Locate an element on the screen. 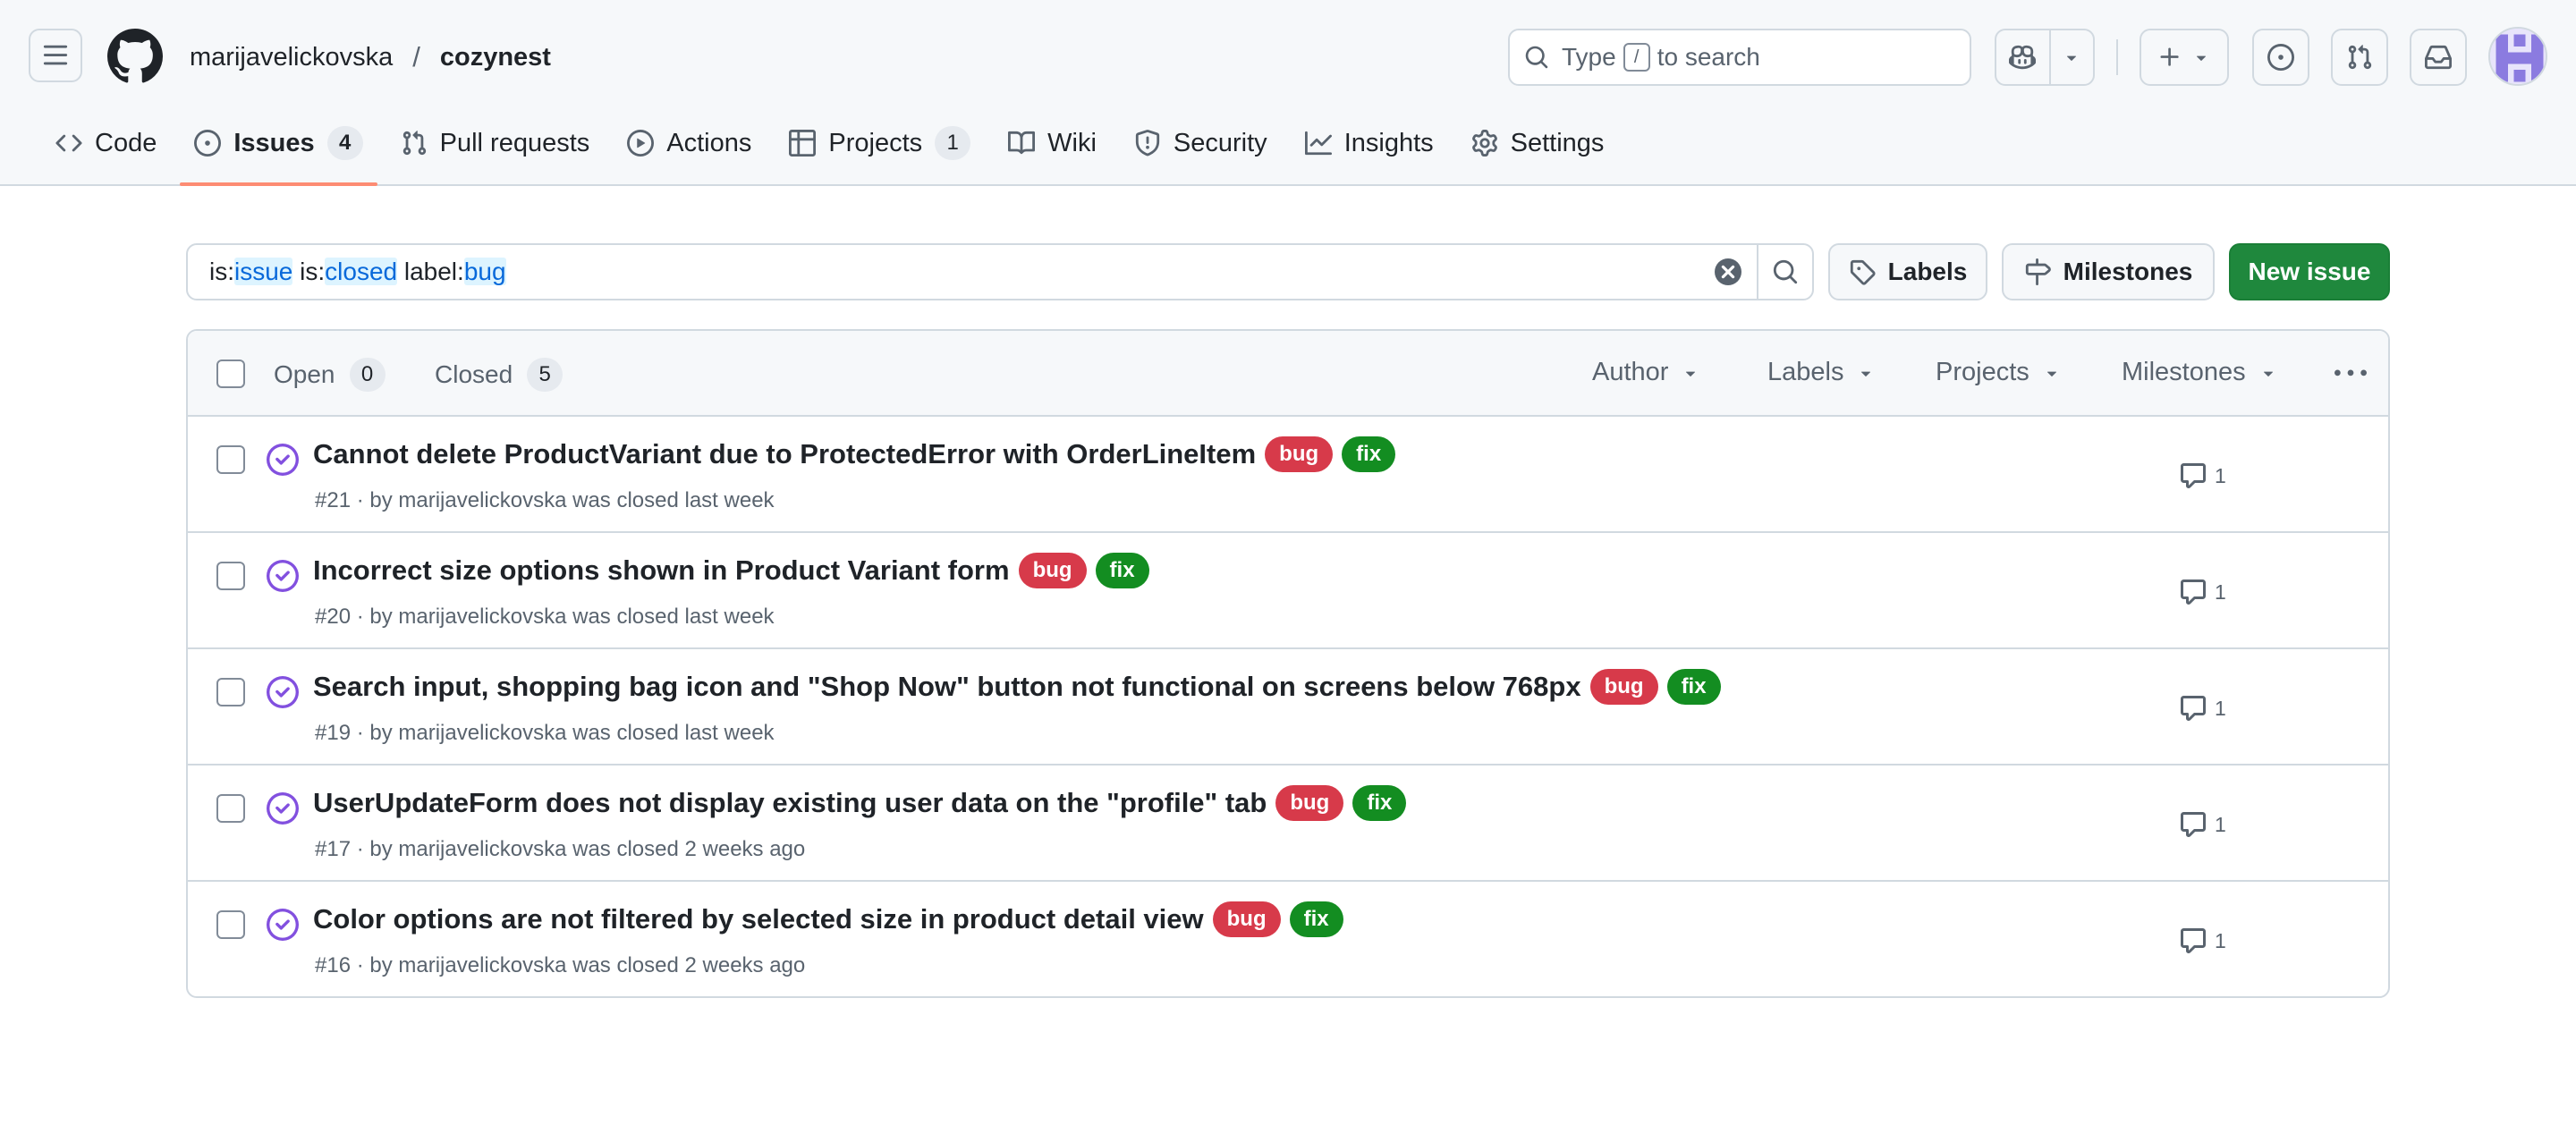 The height and width of the screenshot is (1142, 2576). copilot-dropdown is located at coordinates (2072, 57).